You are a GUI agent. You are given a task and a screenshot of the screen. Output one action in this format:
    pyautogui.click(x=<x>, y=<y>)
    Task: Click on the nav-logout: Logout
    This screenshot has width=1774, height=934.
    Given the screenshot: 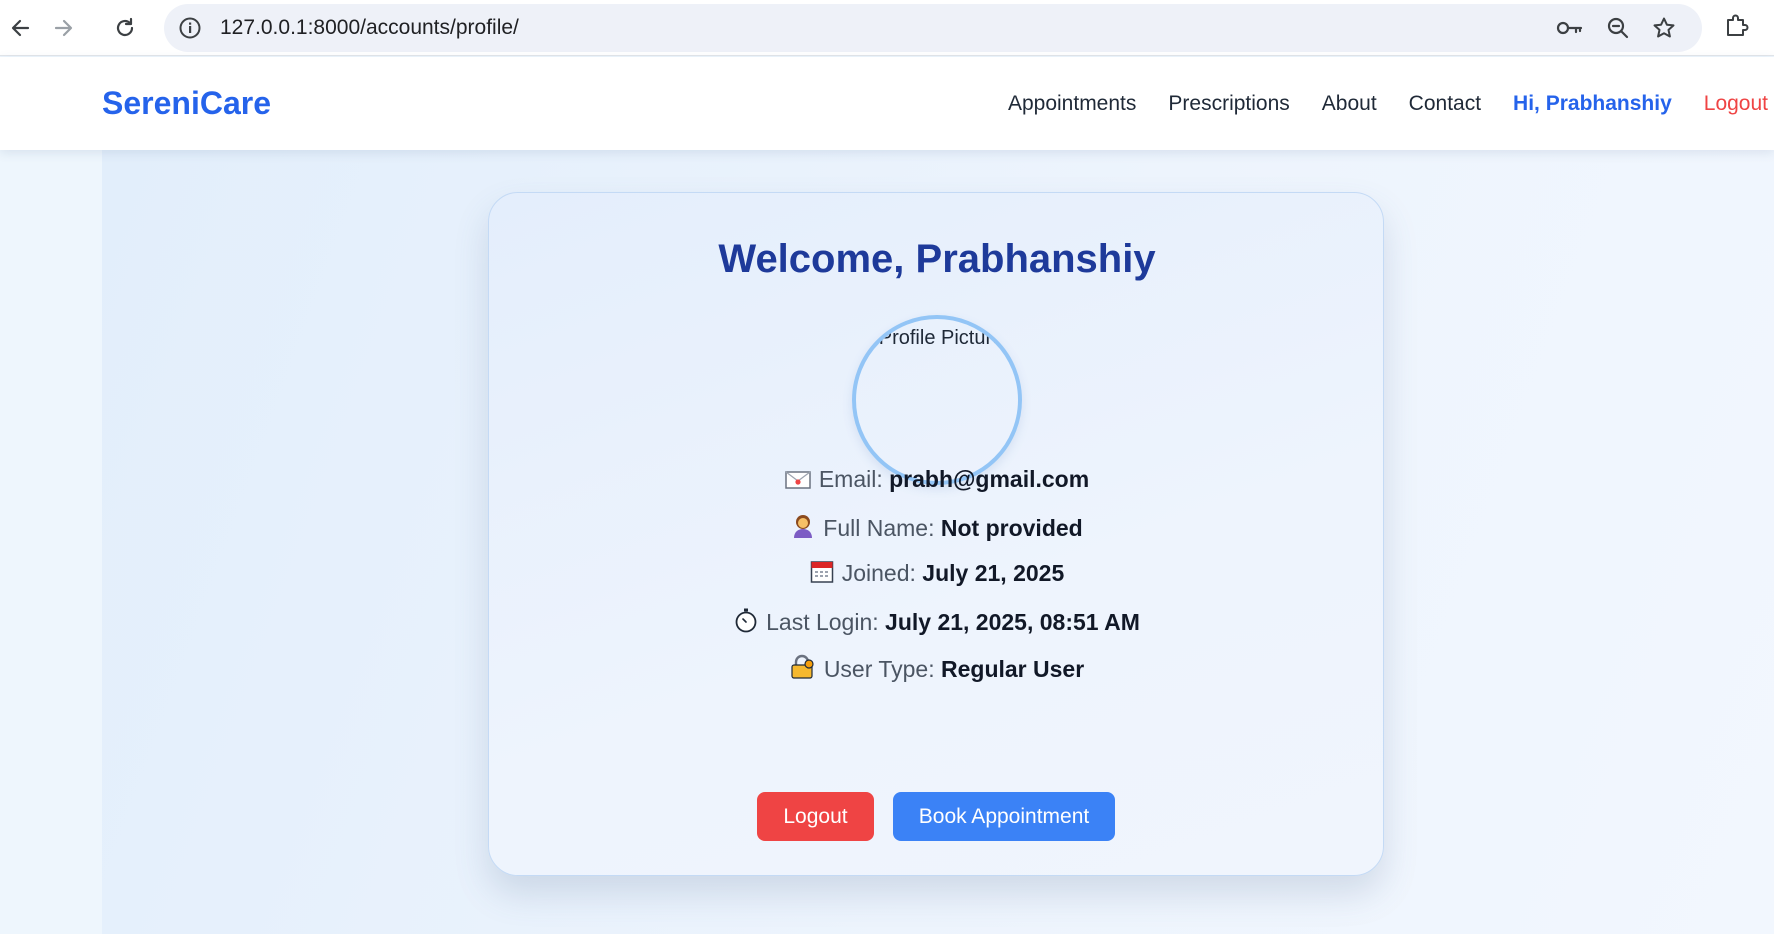 What is the action you would take?
    pyautogui.click(x=1736, y=104)
    